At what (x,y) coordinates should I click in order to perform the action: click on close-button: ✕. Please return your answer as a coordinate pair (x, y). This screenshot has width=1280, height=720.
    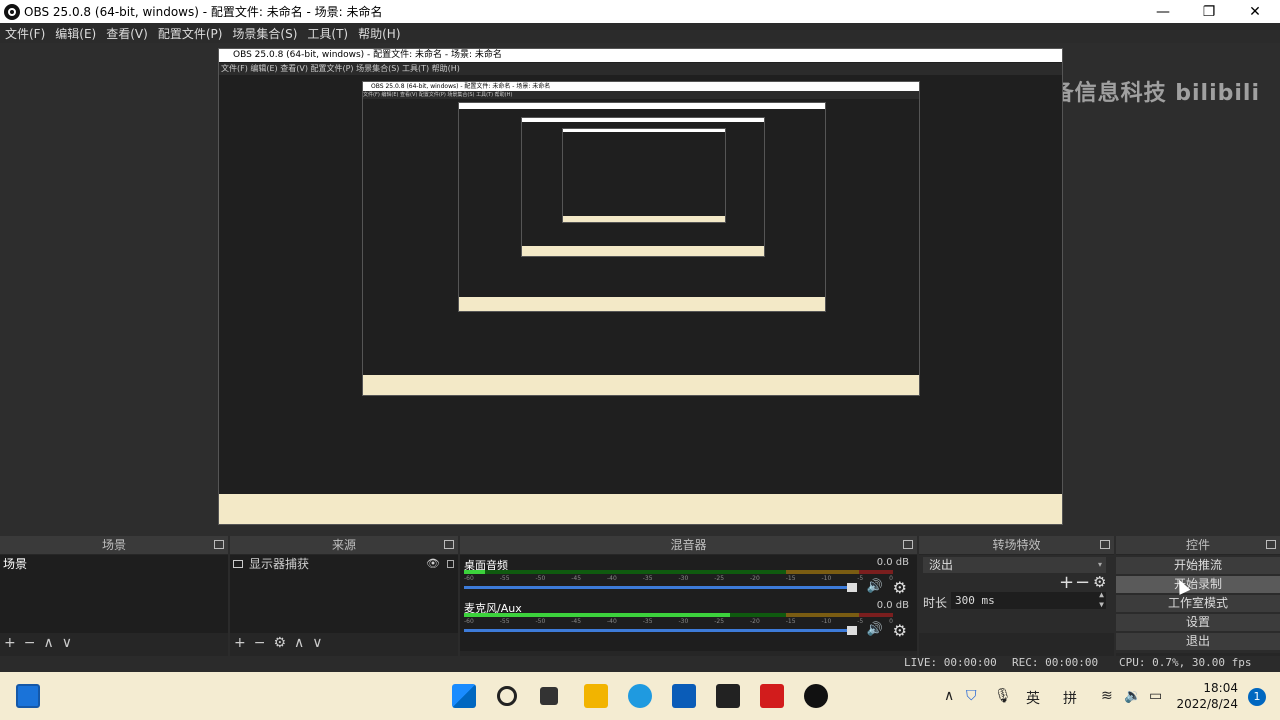
    Looking at the image, I should click on (1255, 11).